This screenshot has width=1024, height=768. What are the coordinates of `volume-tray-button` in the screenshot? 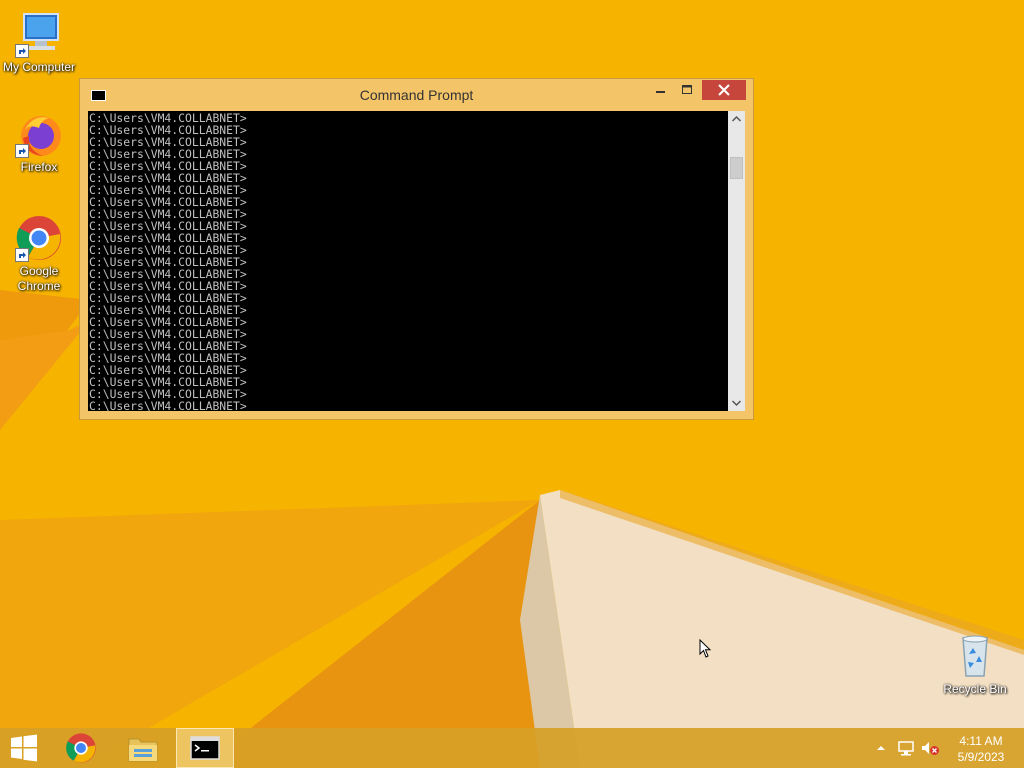 It's located at (930, 748).